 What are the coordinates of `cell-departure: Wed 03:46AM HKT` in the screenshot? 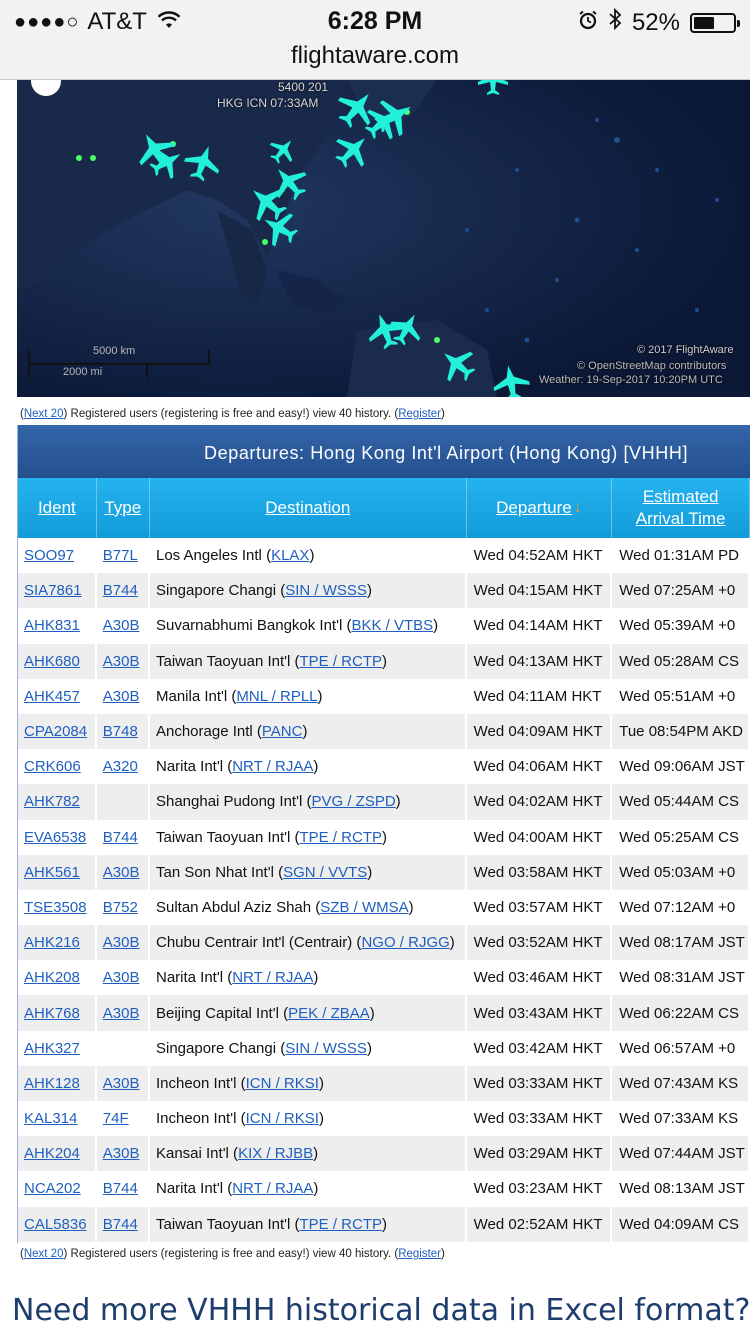 It's located at (540, 978).